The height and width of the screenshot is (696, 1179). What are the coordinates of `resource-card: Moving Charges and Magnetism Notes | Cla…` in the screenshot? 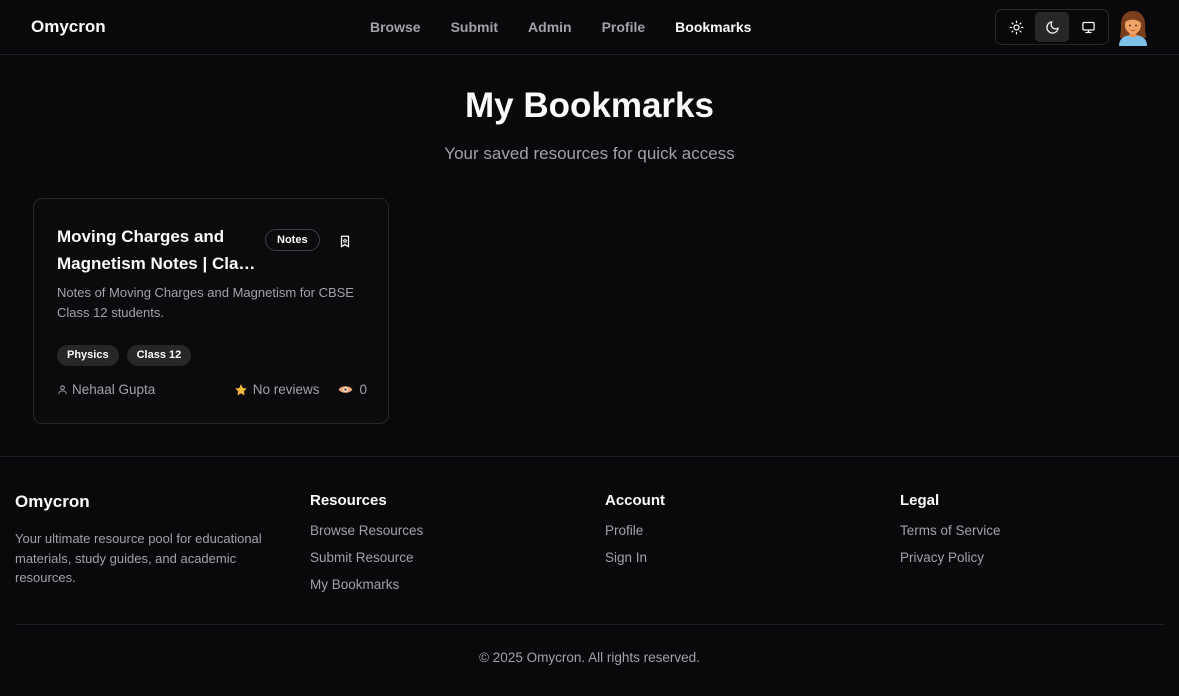 It's located at (211, 311).